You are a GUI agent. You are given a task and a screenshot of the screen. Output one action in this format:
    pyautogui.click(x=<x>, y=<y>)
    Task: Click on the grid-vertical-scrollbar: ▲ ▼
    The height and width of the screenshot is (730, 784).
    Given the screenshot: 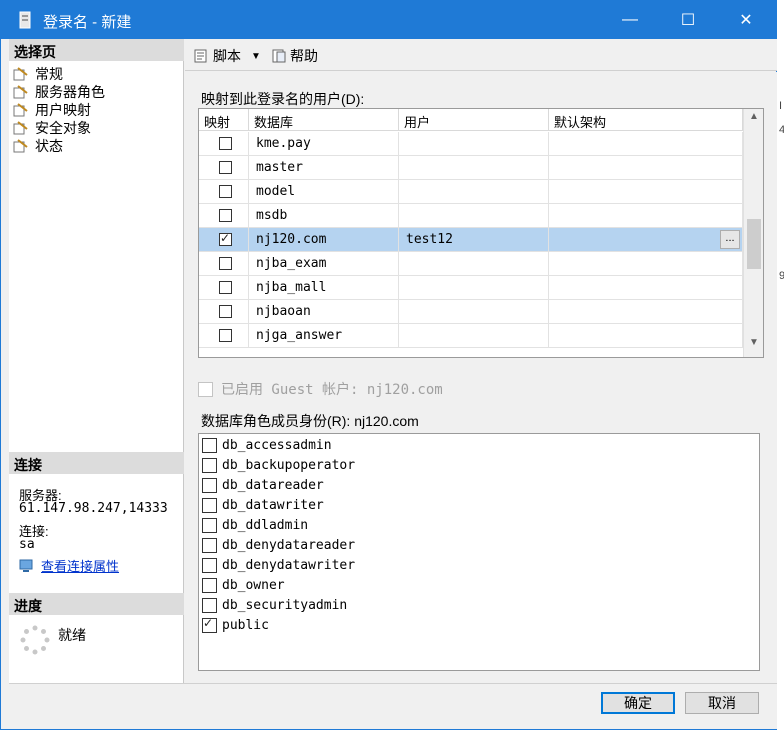 What is the action you would take?
    pyautogui.click(x=753, y=233)
    